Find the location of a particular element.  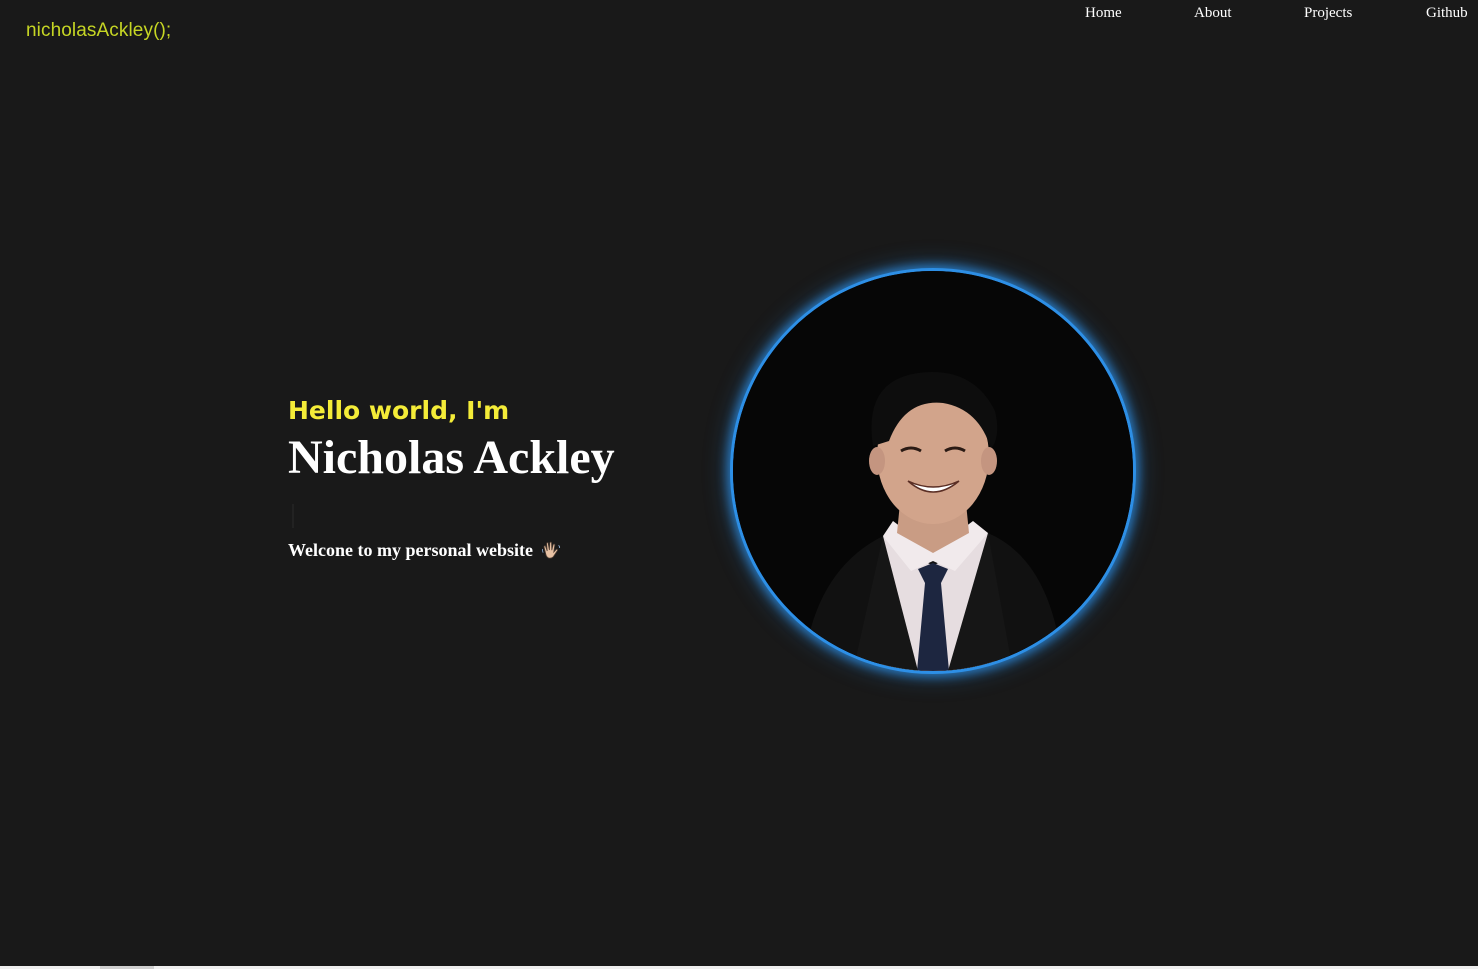

nav-about-link: About is located at coordinates (1213, 13).